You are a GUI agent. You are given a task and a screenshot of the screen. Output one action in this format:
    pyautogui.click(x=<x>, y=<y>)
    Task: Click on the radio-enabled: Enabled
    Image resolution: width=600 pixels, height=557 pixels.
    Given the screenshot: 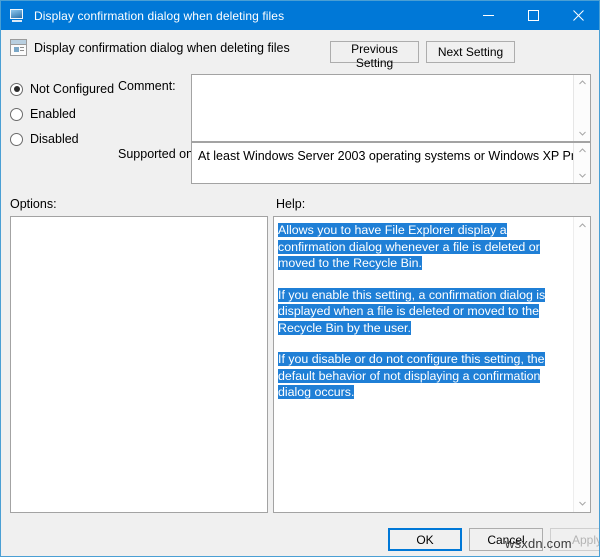 What is the action you would take?
    pyautogui.click(x=90, y=114)
    